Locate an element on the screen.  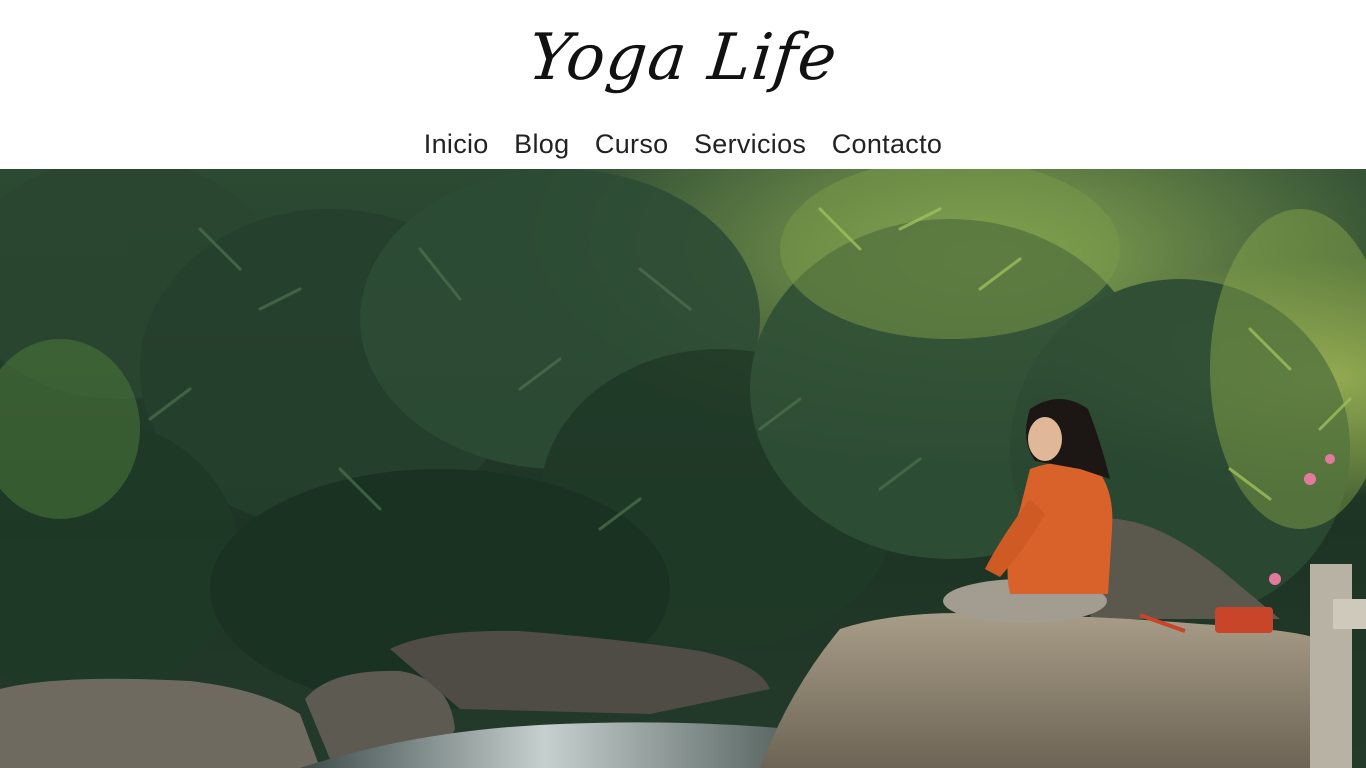
site-logo: Yoga Life is located at coordinates (683, 58).